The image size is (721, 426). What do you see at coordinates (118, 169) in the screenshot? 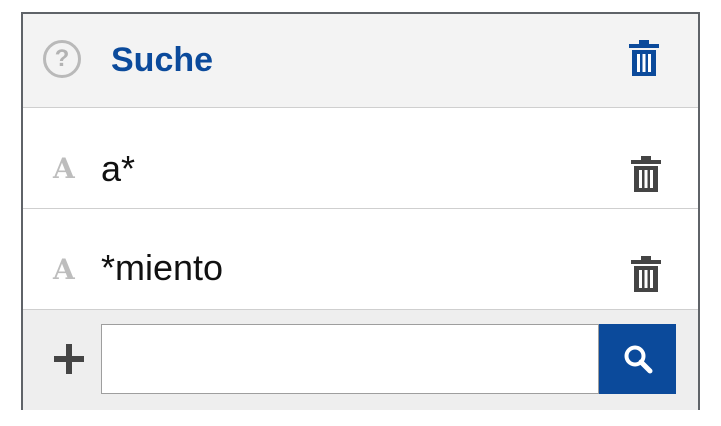
I see `search-term: a*` at bounding box center [118, 169].